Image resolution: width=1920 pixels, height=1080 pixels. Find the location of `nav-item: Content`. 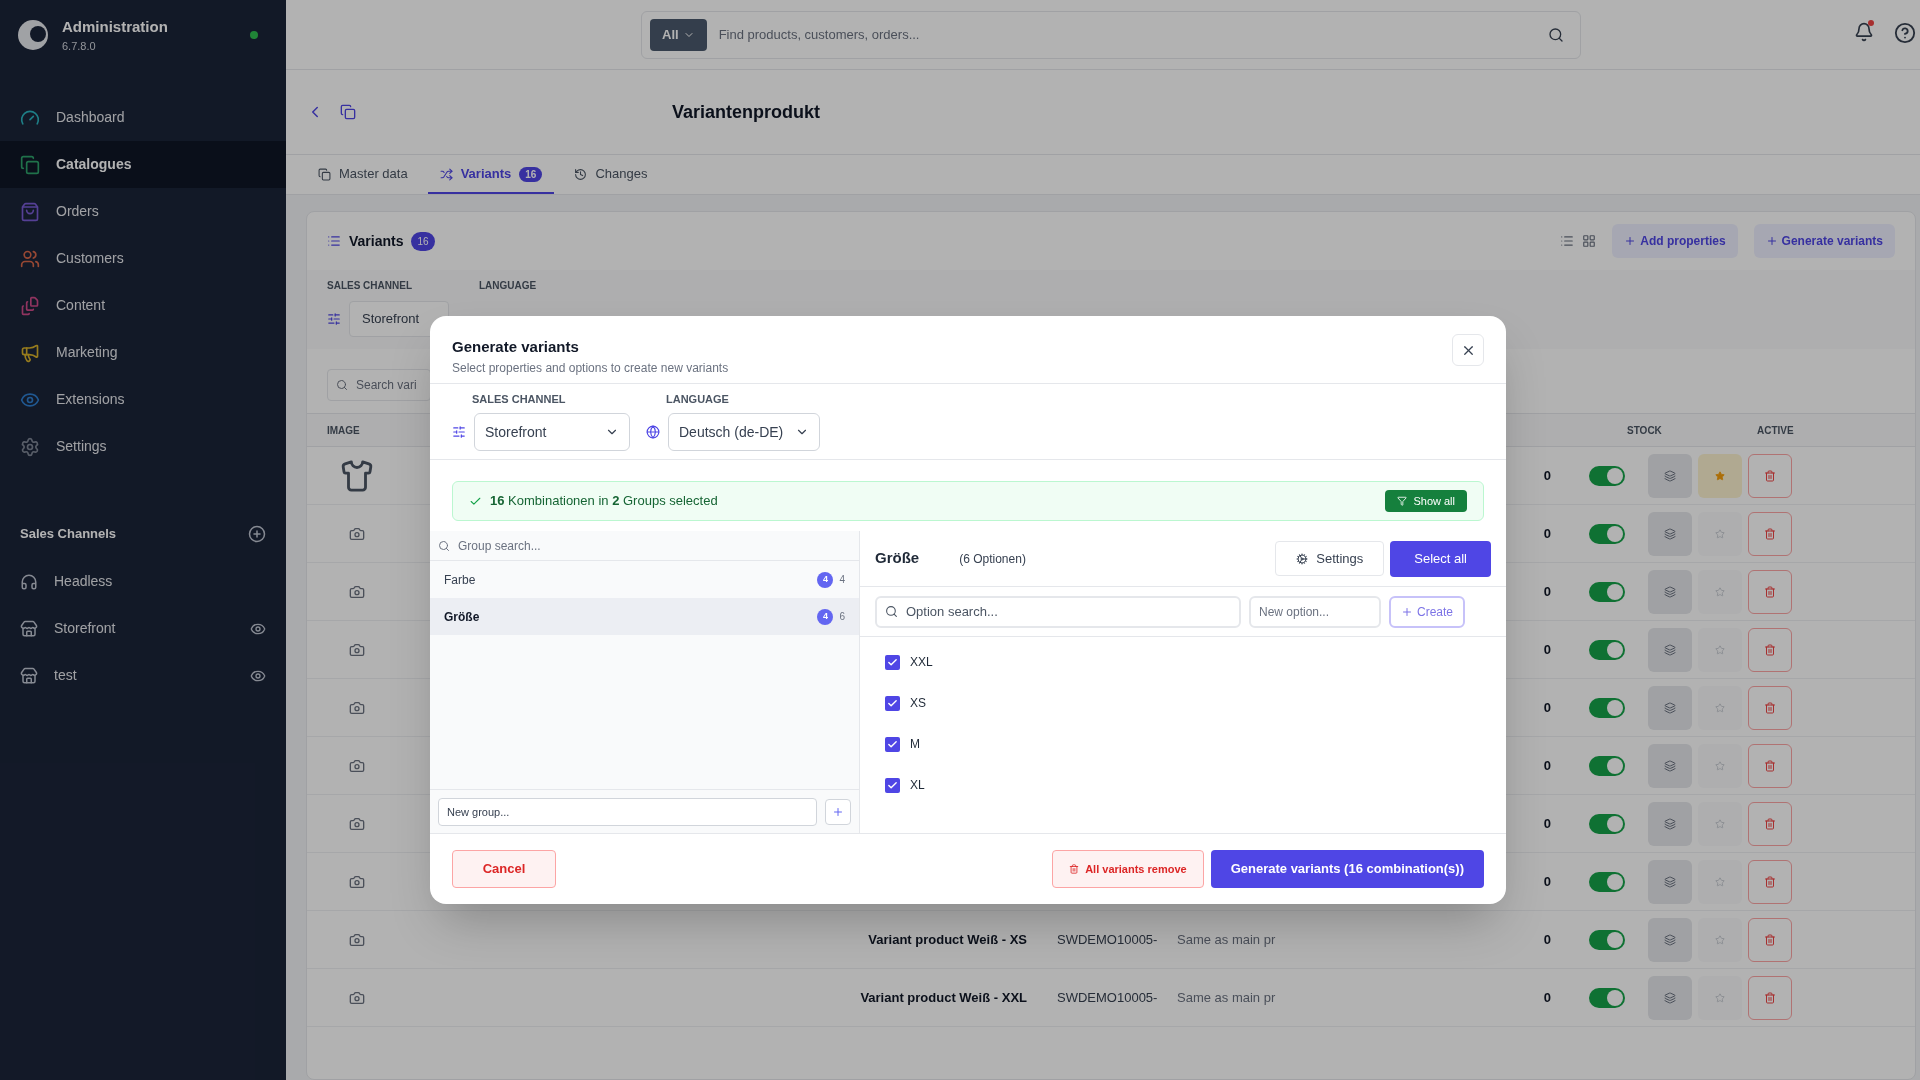

nav-item: Content is located at coordinates (143, 305).